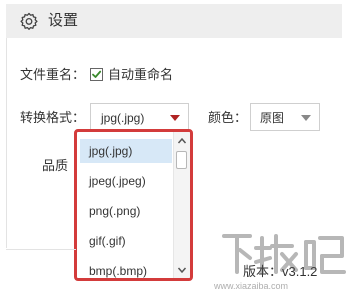  Describe the element at coordinates (126, 268) in the screenshot. I see `format-option-bmp: bmp(.bmp)` at that location.